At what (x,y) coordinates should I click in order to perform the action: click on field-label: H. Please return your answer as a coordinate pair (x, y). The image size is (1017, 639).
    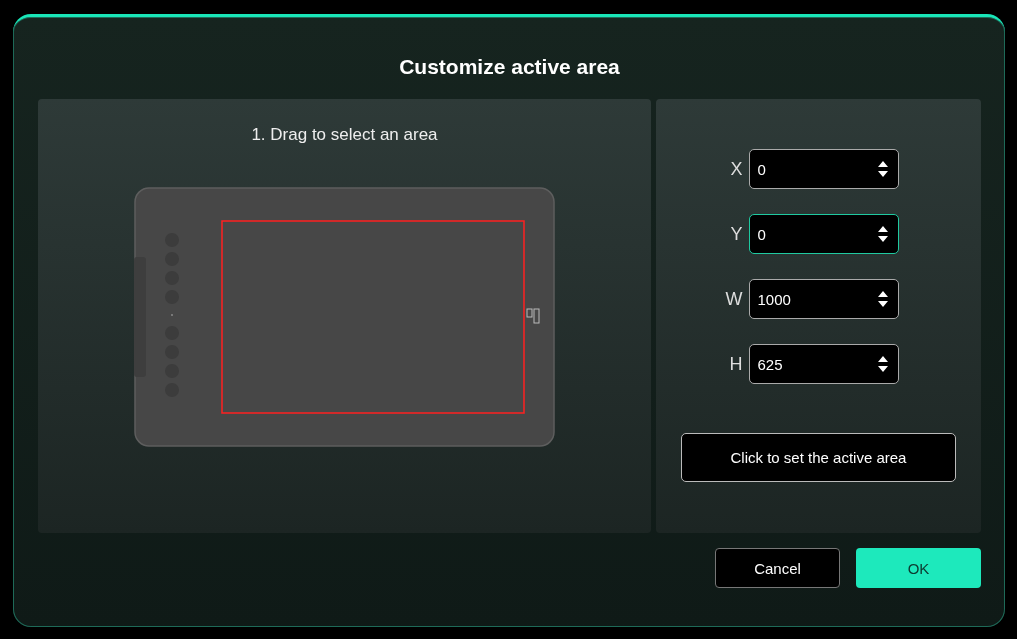
    Looking at the image, I should click on (735, 364).